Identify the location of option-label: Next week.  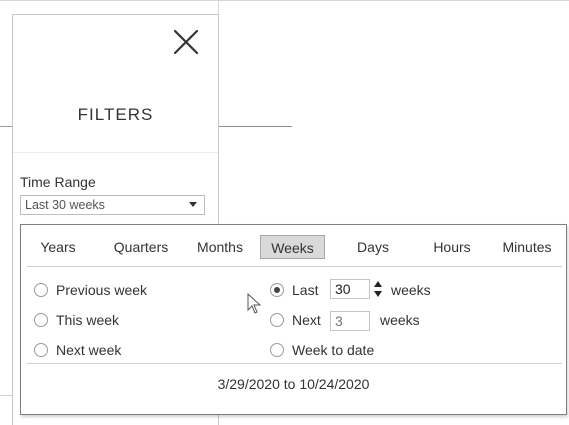
(89, 350).